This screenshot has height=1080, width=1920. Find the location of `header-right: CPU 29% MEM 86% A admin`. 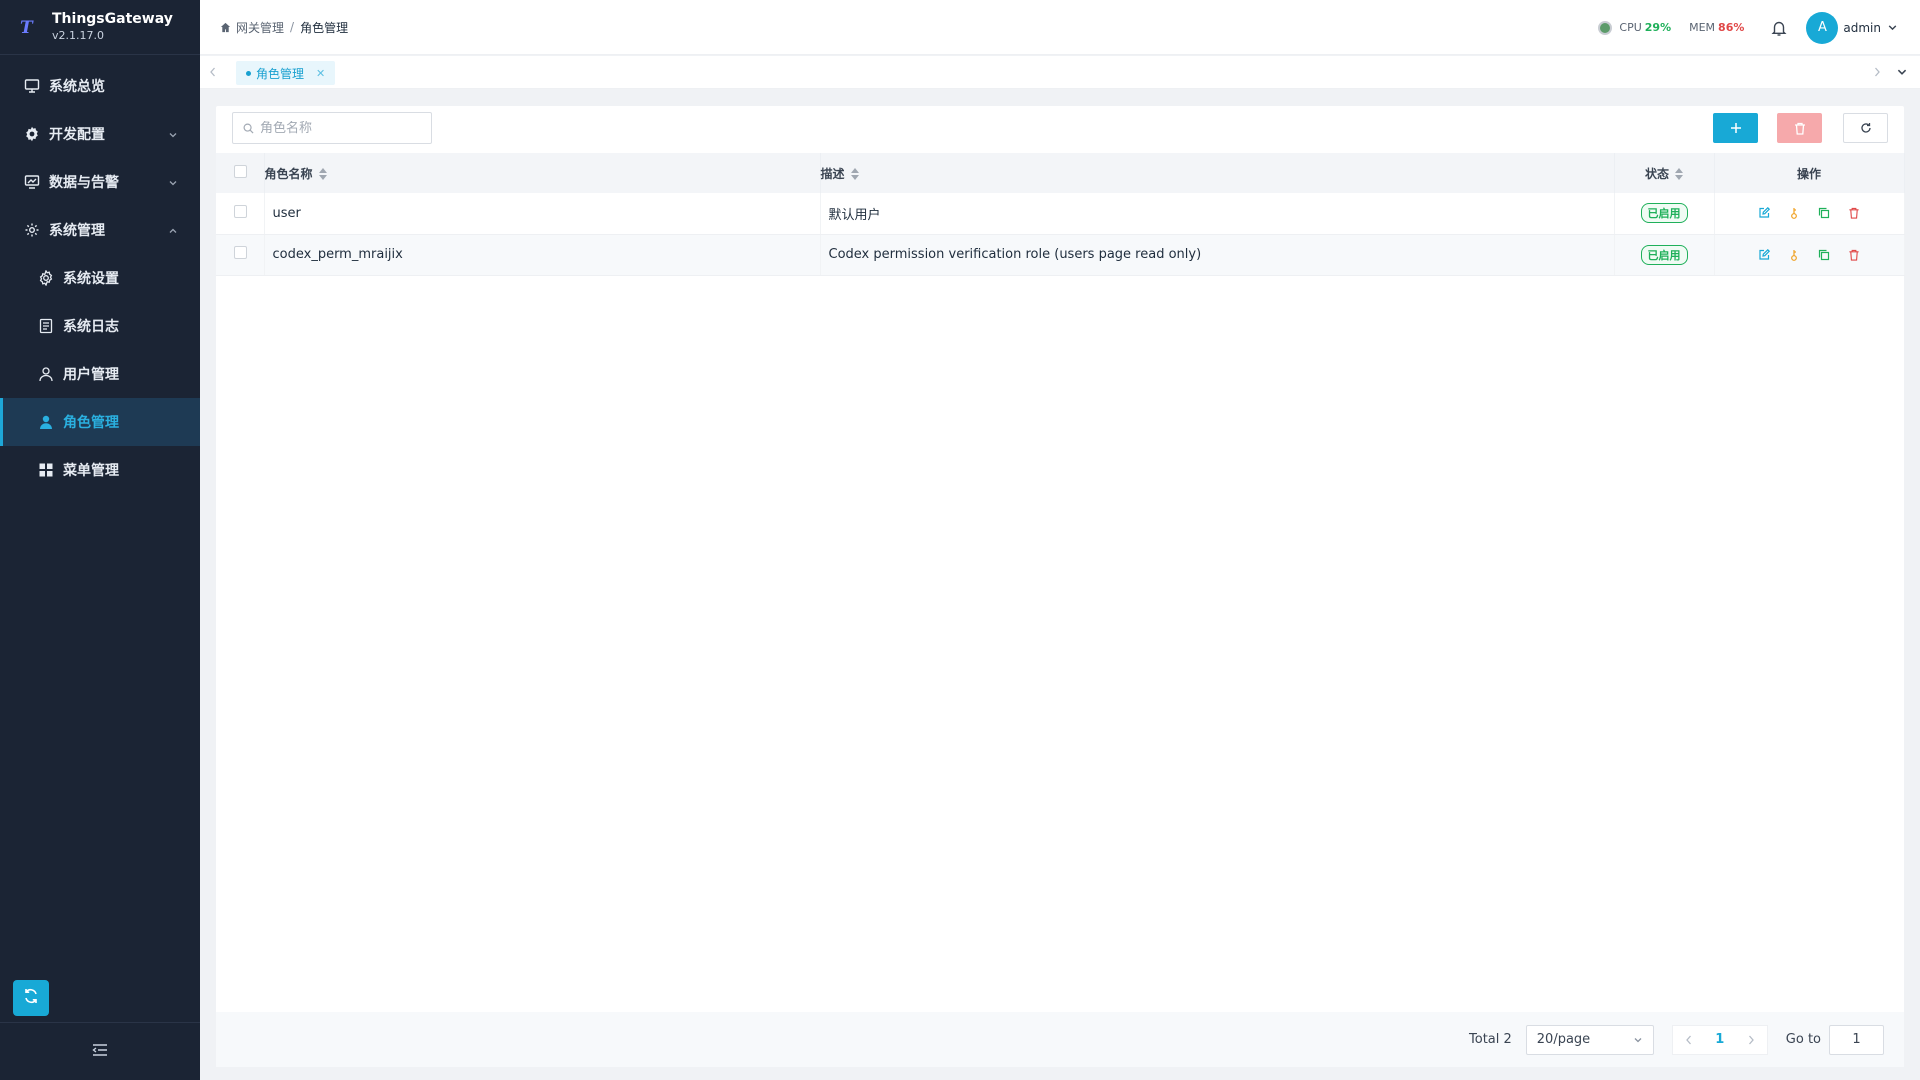

header-right: CPU 29% MEM 86% A admin is located at coordinates (1748, 27).